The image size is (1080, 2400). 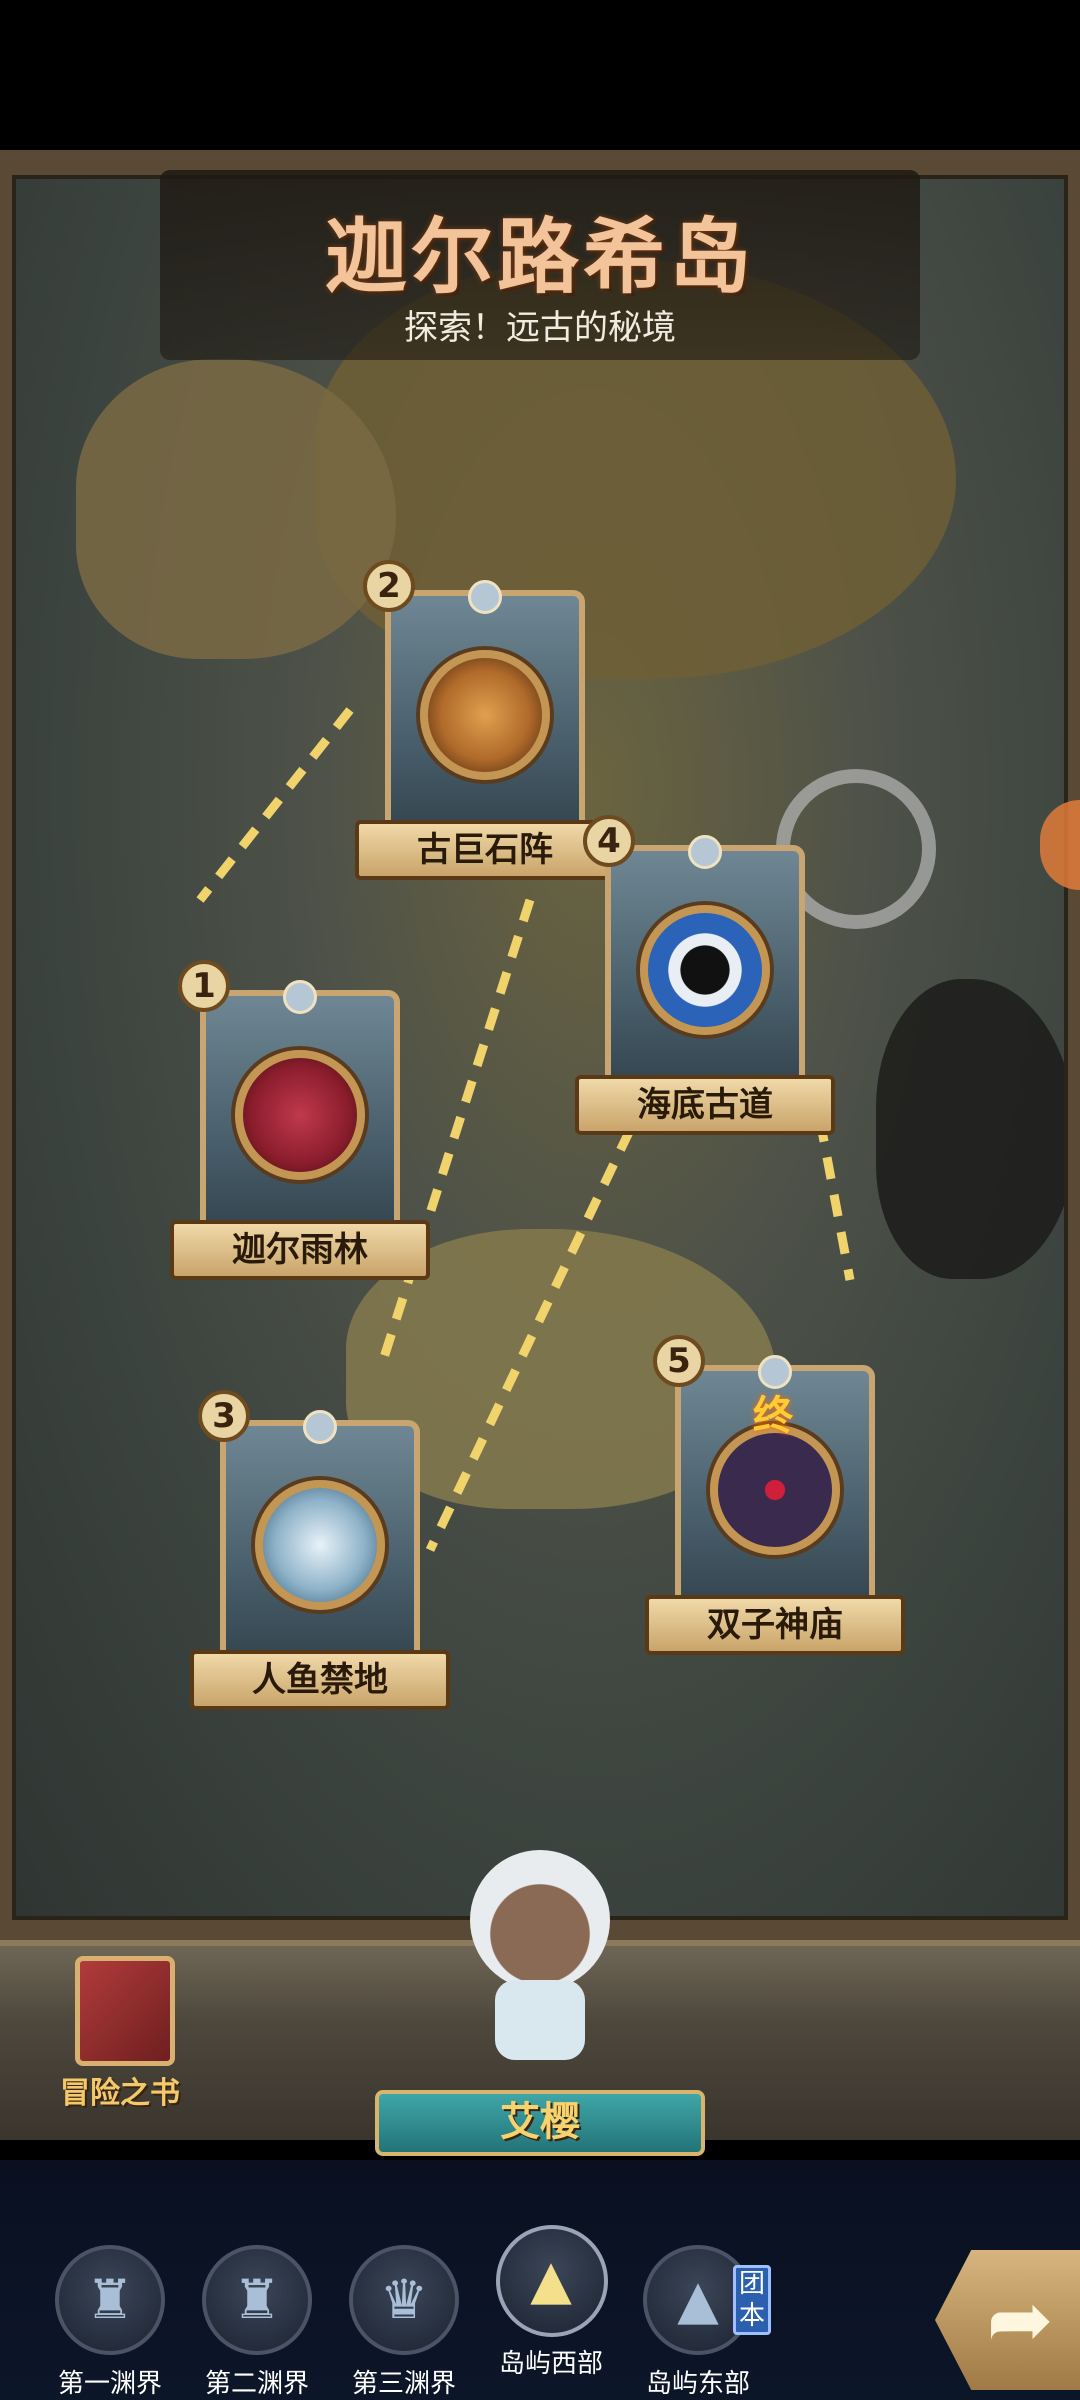 I want to click on final-stage-mark: 终, so click(x=773, y=1416).